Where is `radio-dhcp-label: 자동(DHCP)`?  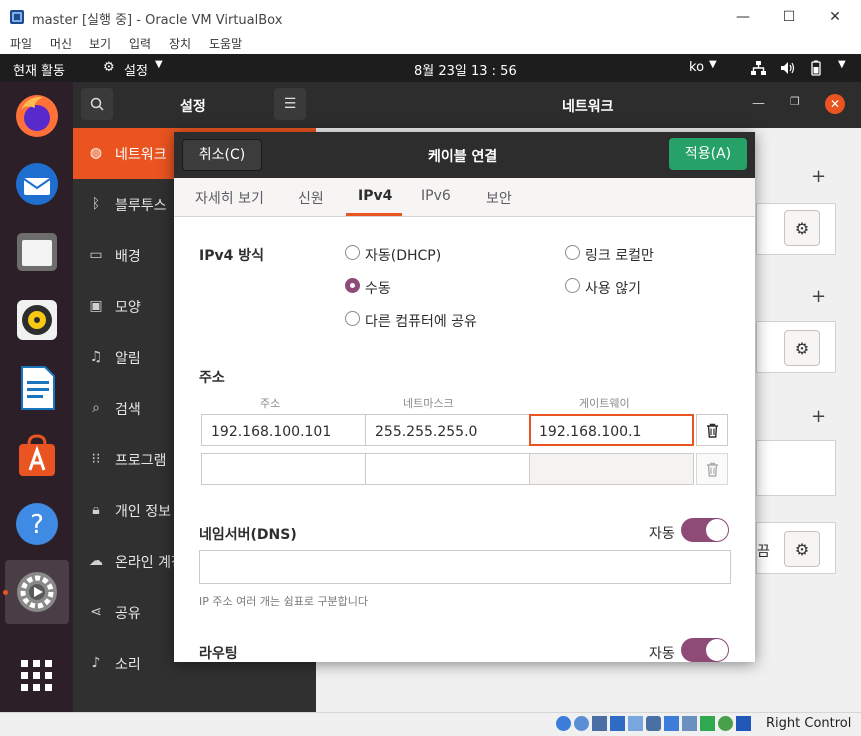 radio-dhcp-label: 자동(DHCP) is located at coordinates (403, 255).